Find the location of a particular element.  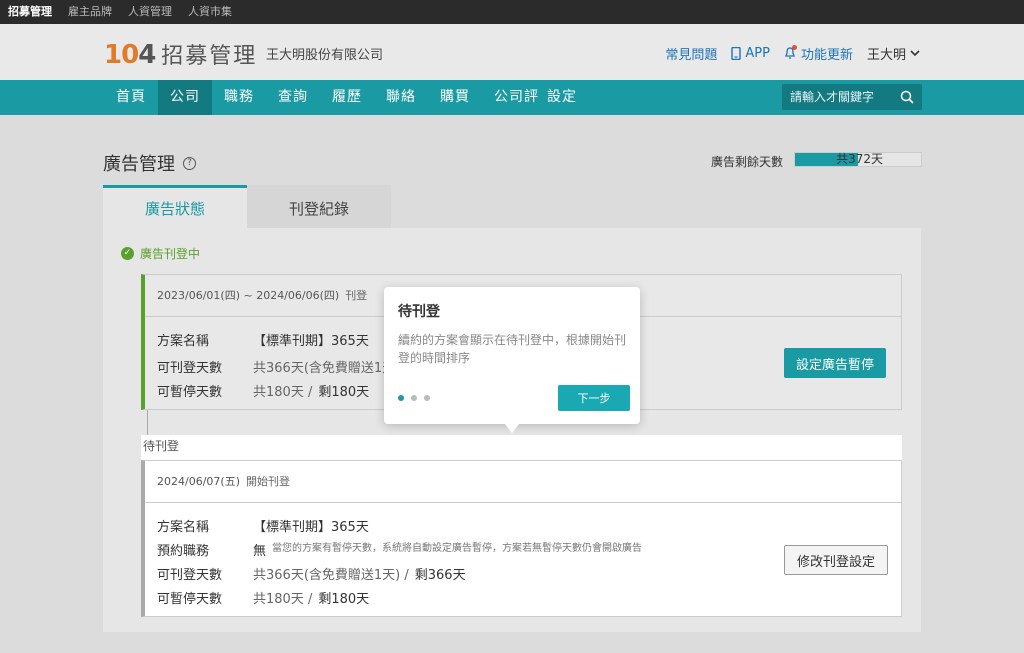

header-links: 常見問題 APP 功能更新 王大明 is located at coordinates (785, 53).